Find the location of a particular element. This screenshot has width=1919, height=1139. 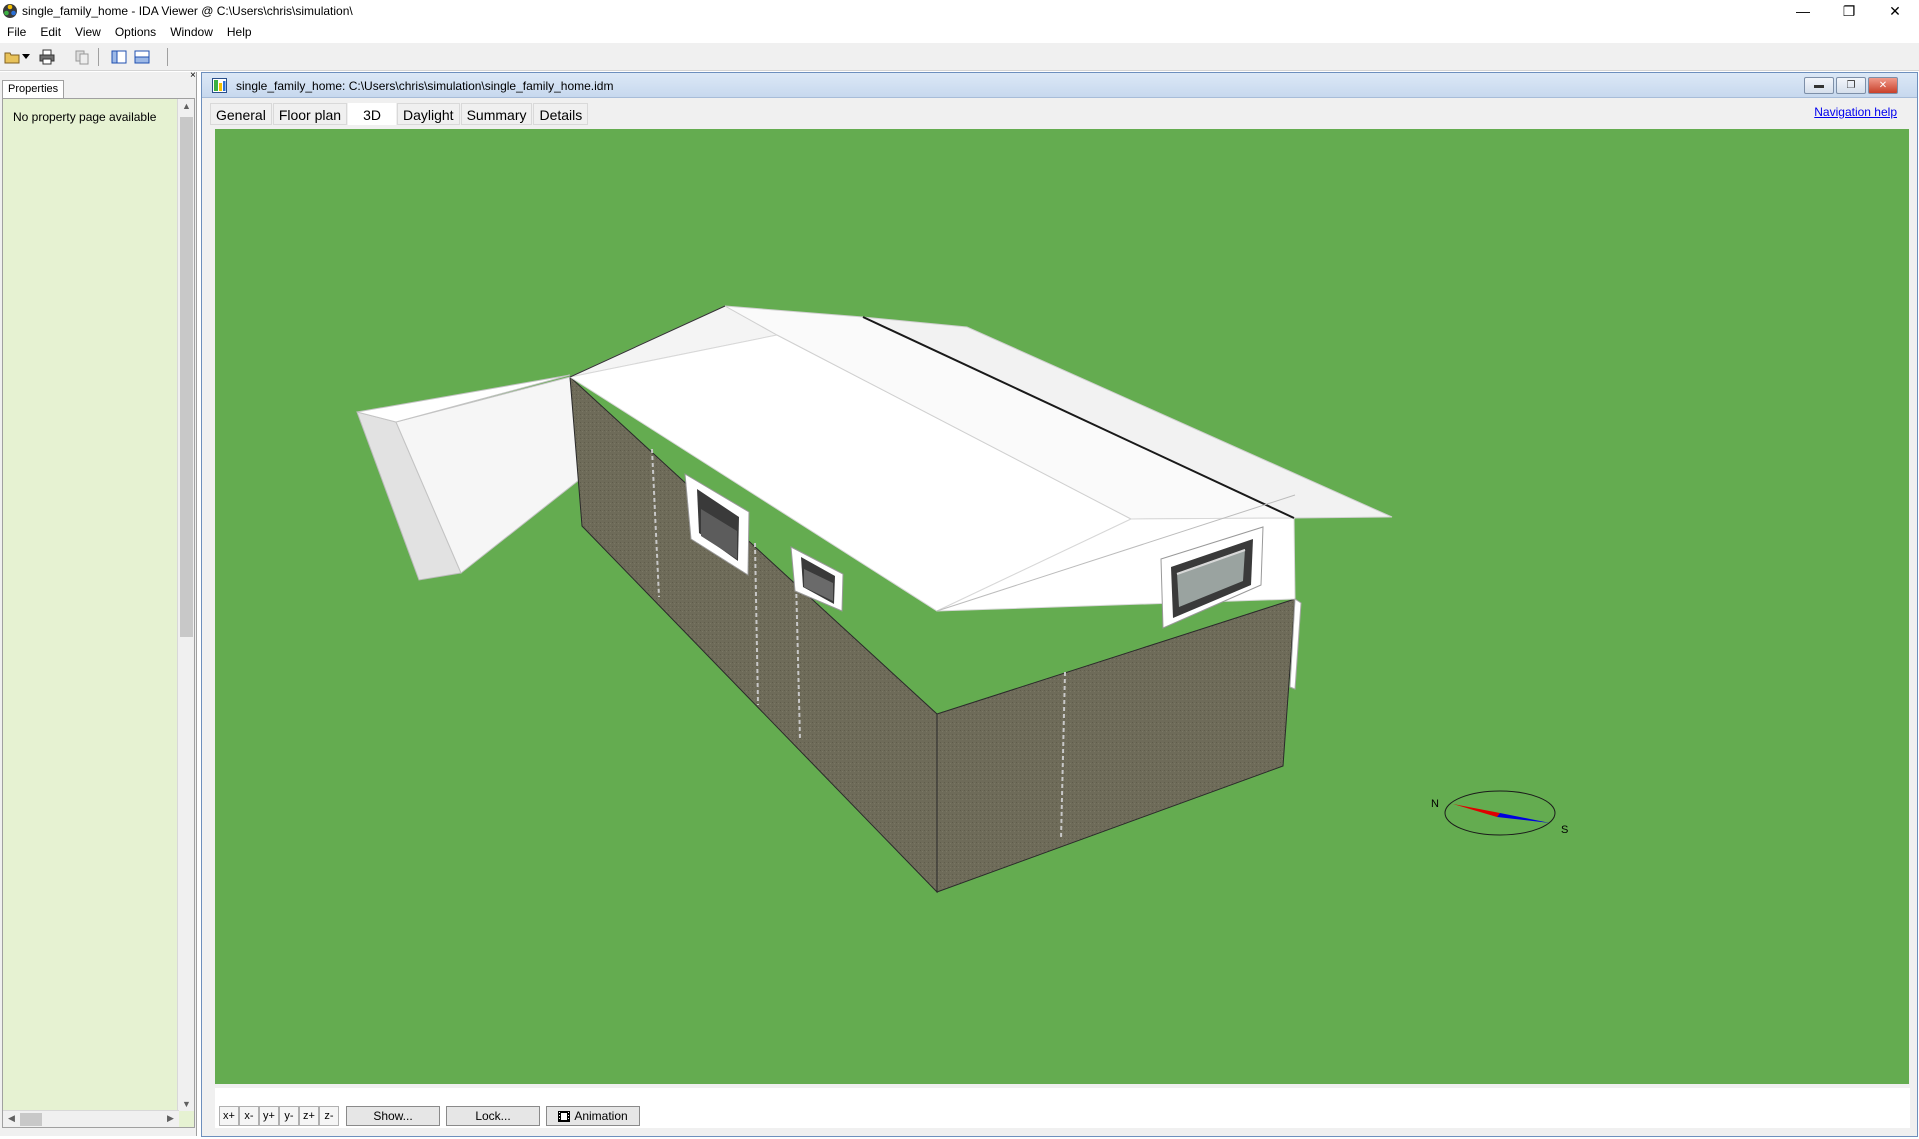

dropdown-arrow-icon is located at coordinates (26, 56).